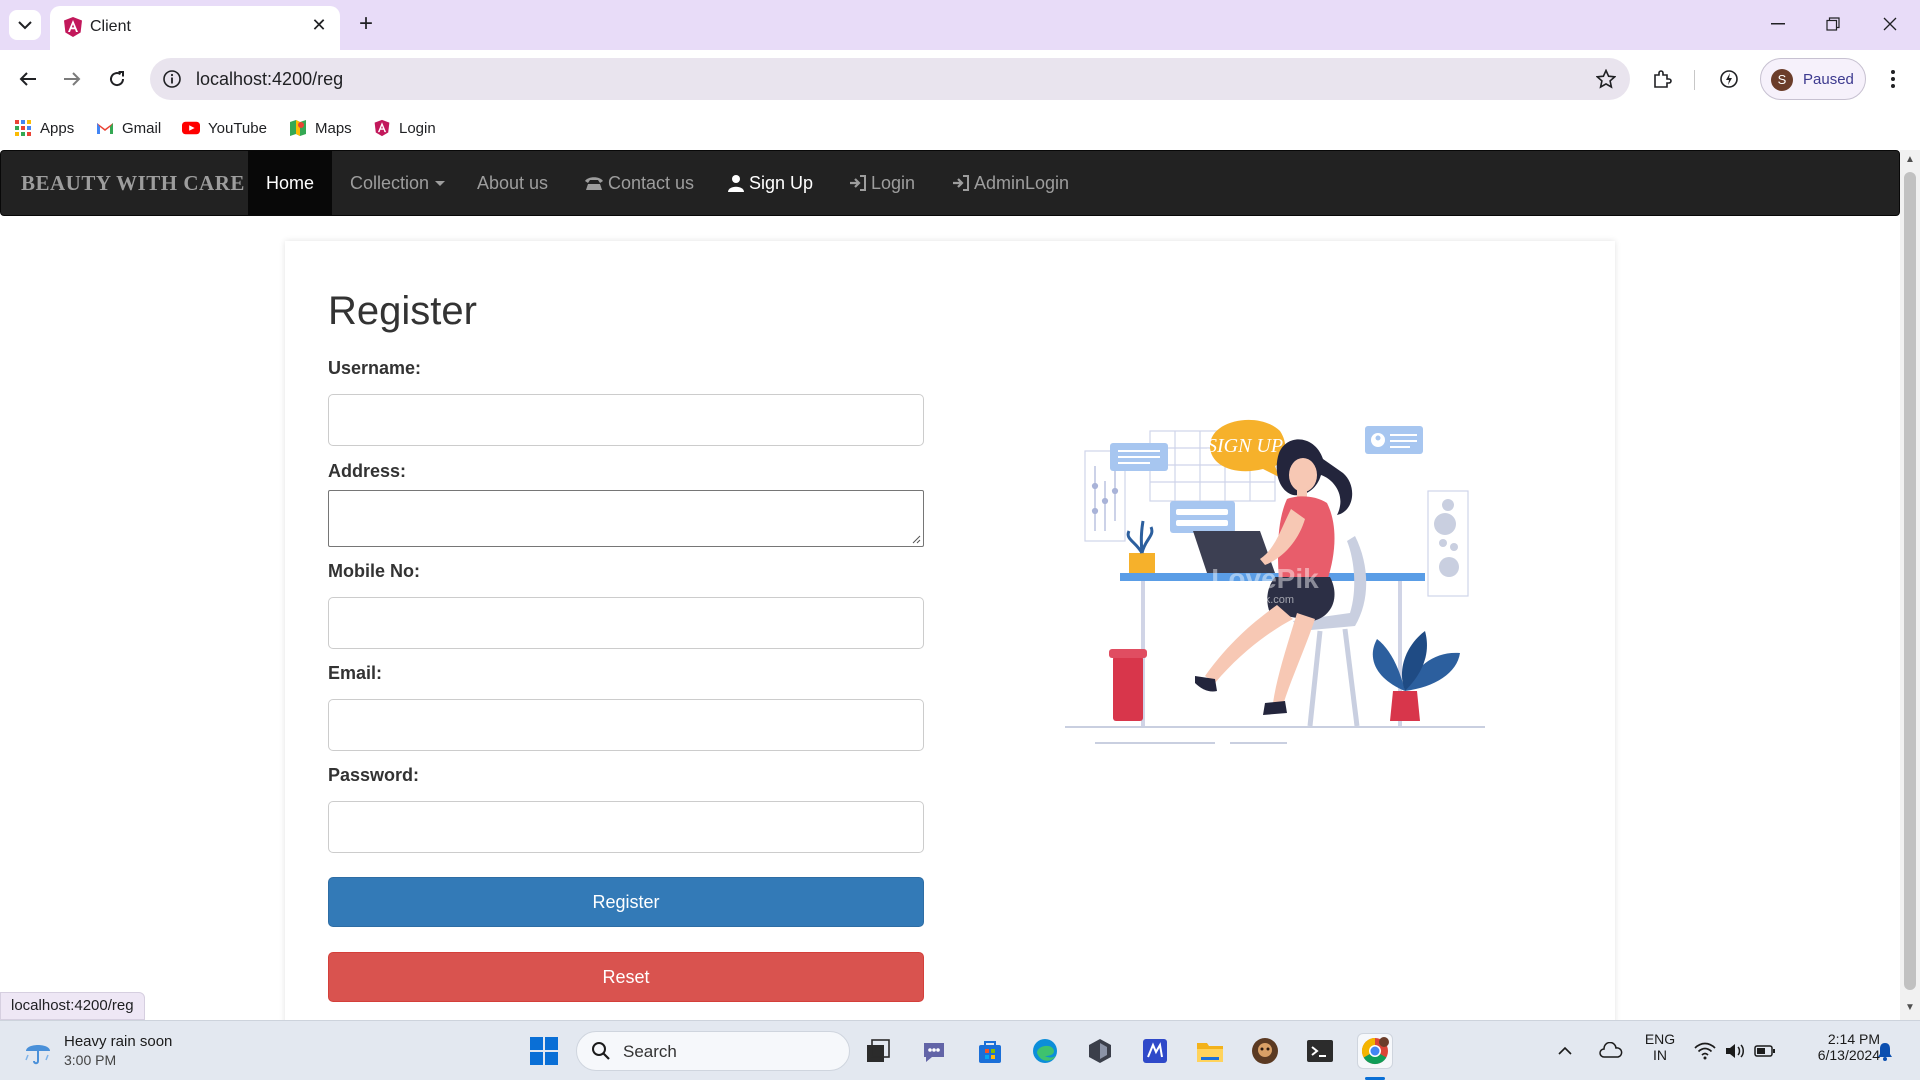 This screenshot has width=1920, height=1080. What do you see at coordinates (544, 1051) in the screenshot?
I see `start-button` at bounding box center [544, 1051].